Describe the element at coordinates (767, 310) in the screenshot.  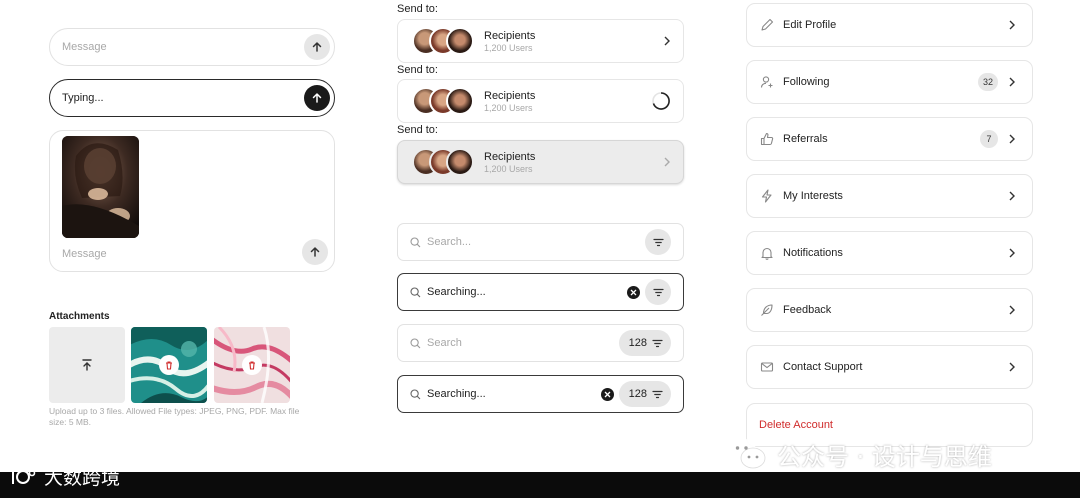
I see `feather-icon` at that location.